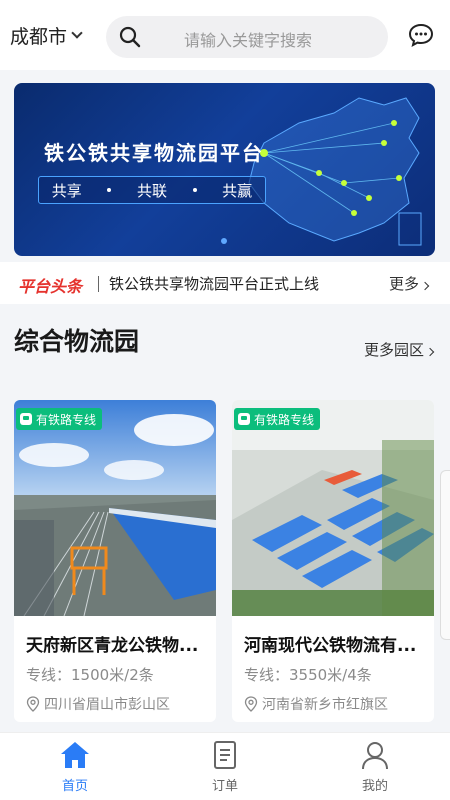 This screenshot has height=800, width=450. Describe the element at coordinates (66, 190) in the screenshot. I see `banner-tag: 共享` at that location.